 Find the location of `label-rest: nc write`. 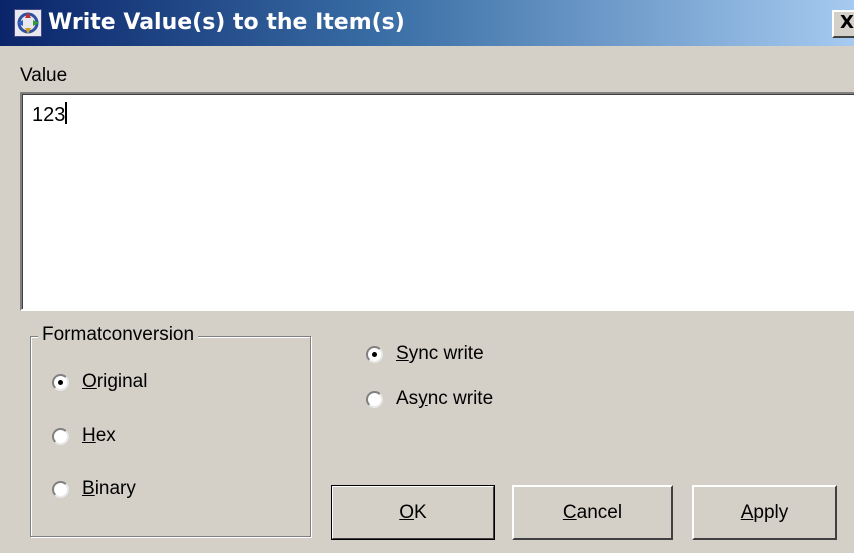

label-rest: nc write is located at coordinates (460, 398).